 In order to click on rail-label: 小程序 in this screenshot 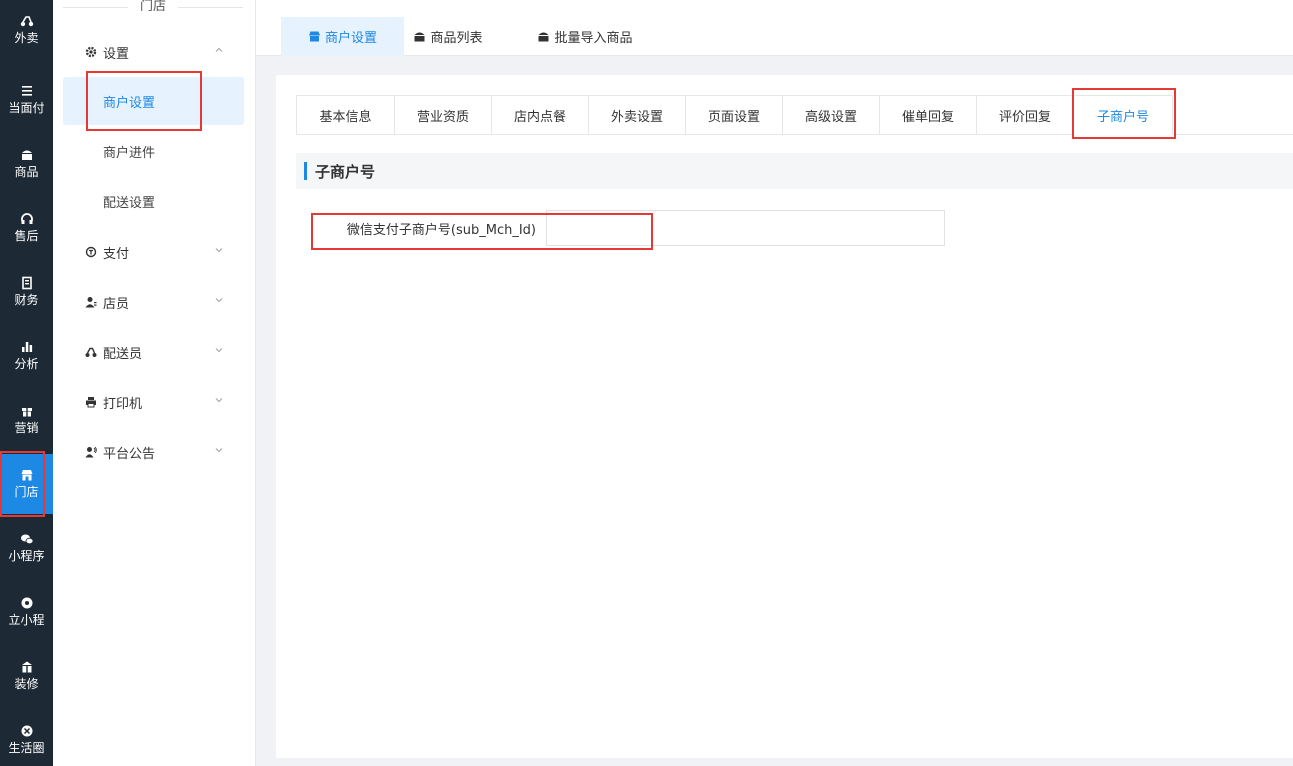, I will do `click(26, 556)`.